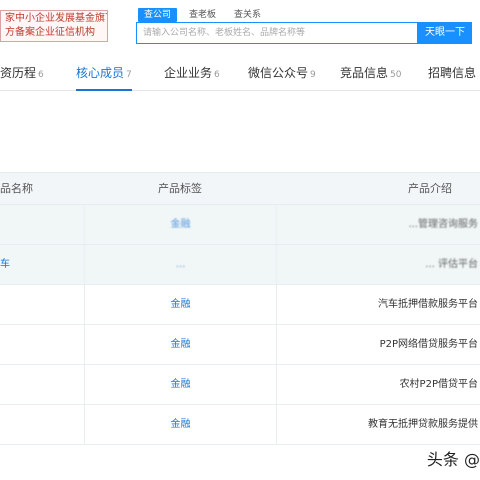  Describe the element at coordinates (42, 265) in the screenshot. I see `product-name: 车` at that location.